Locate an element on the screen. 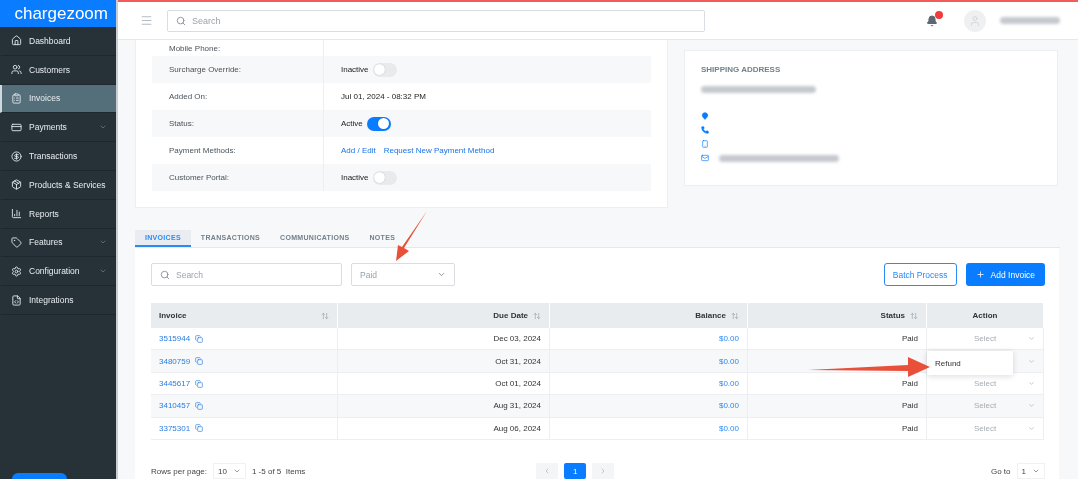 The height and width of the screenshot is (479, 1078). toggle-label: Active is located at coordinates (352, 123).